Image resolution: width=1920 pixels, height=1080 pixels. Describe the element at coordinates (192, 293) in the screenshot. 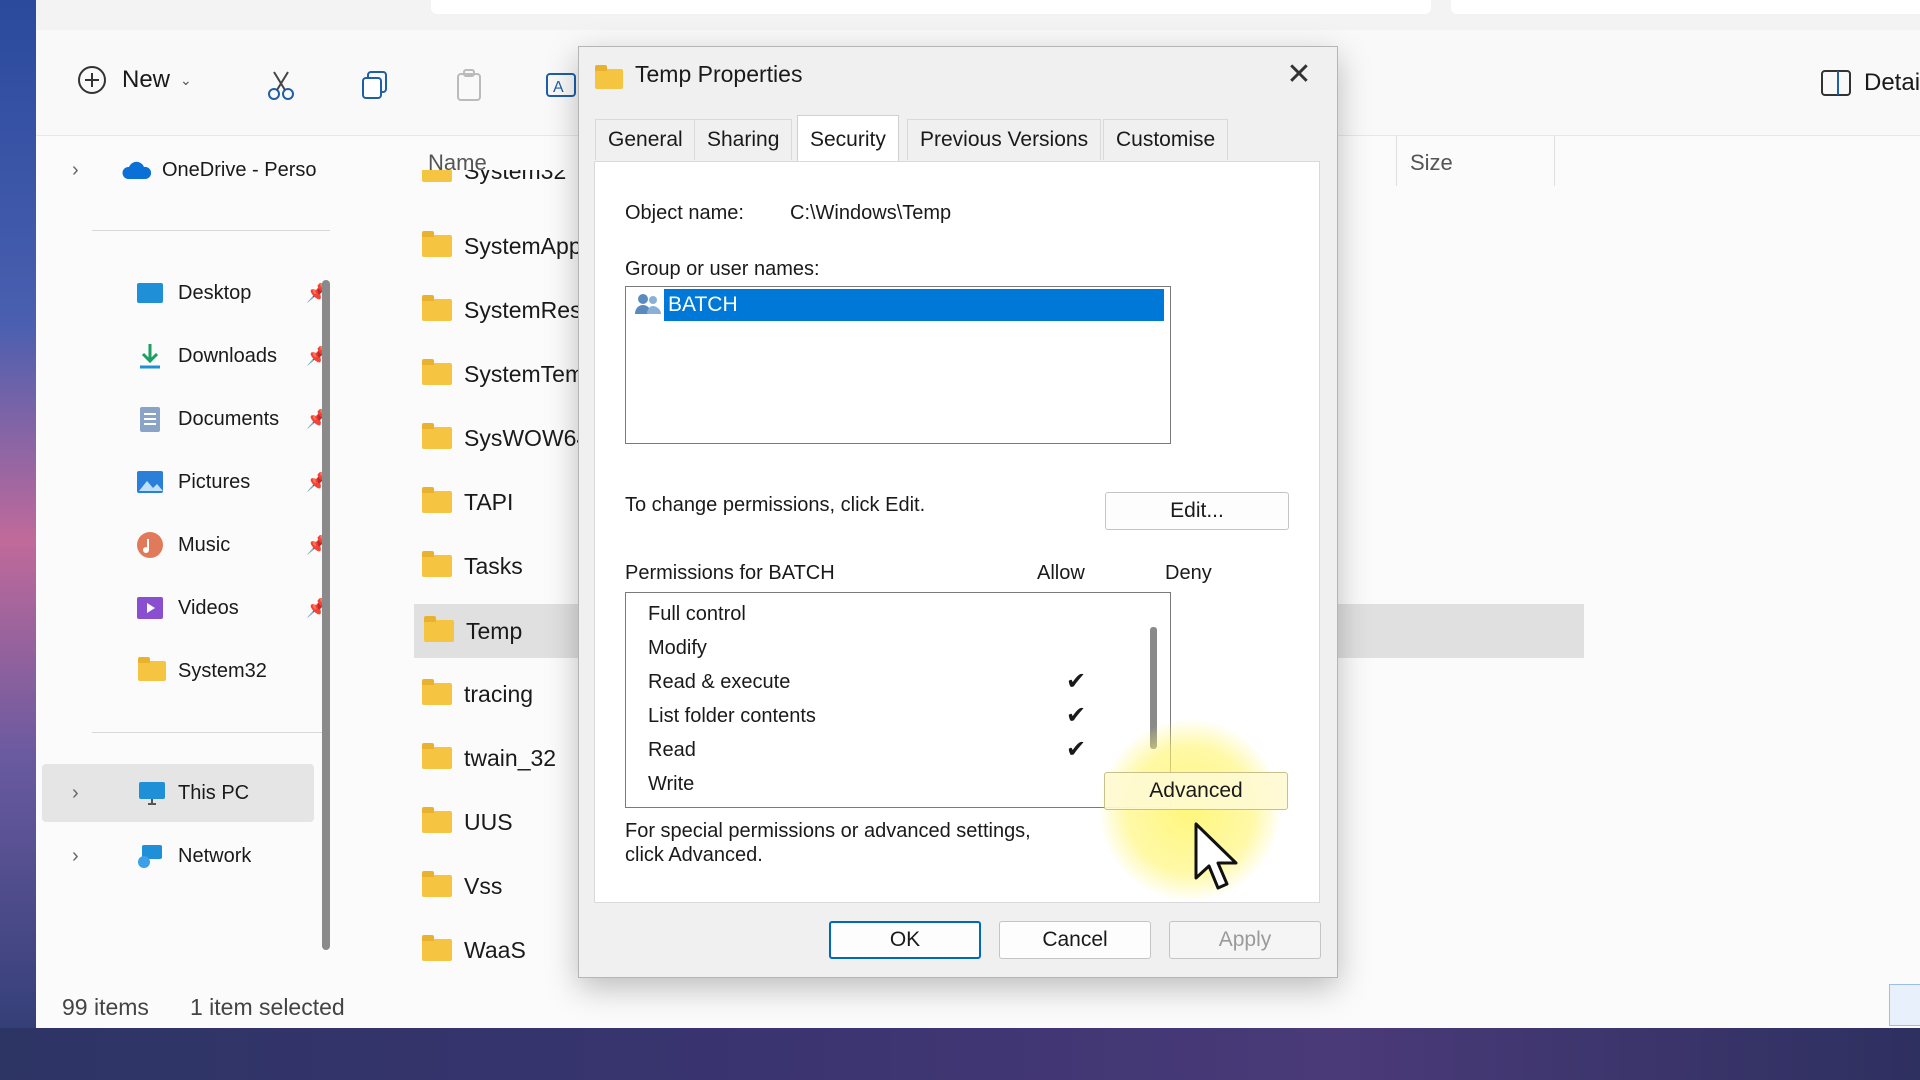

I see `nav-item-desktop: Desktop 📌` at that location.